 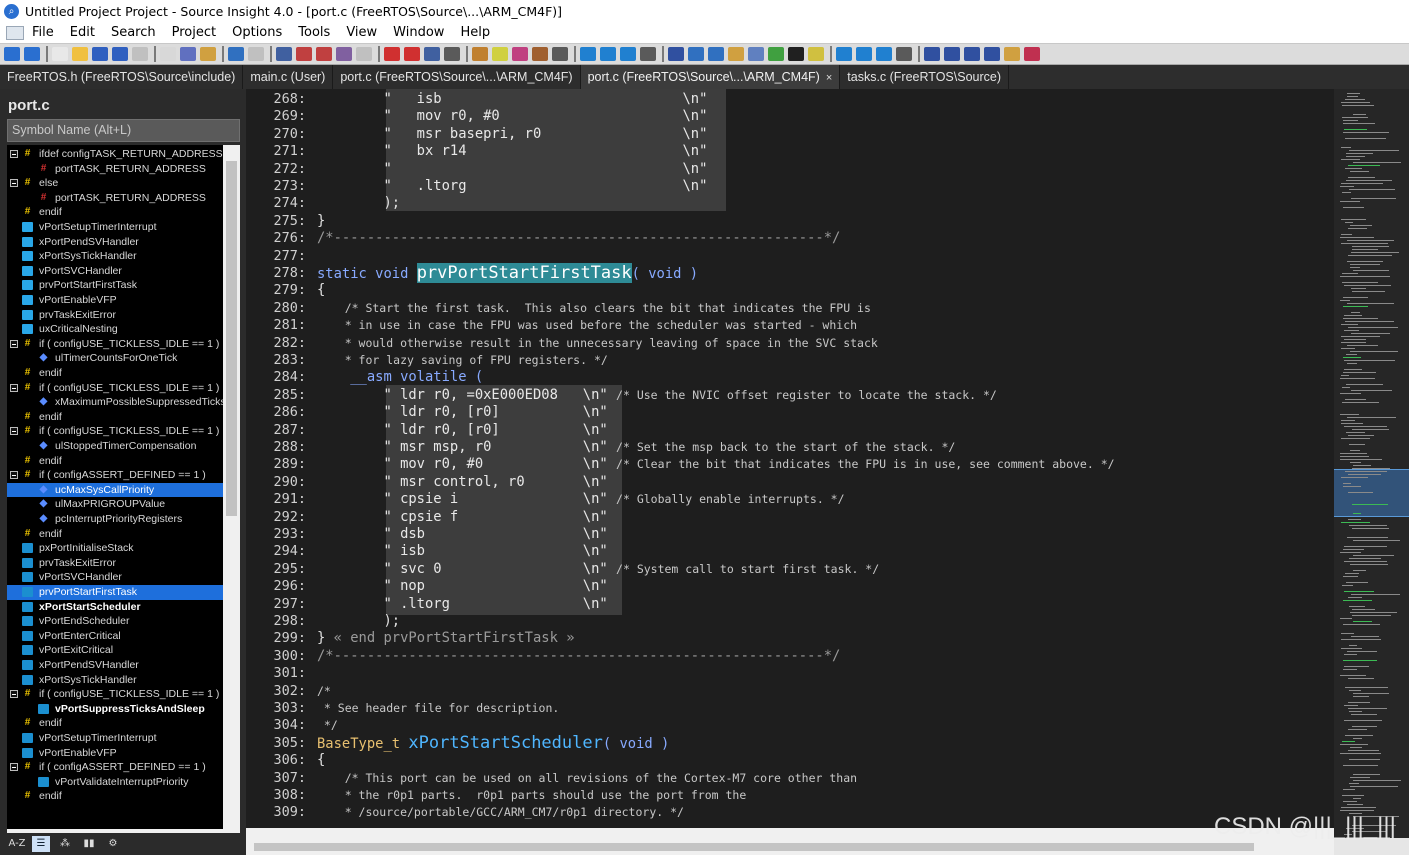 What do you see at coordinates (540, 54) in the screenshot?
I see `toggle-icon` at bounding box center [540, 54].